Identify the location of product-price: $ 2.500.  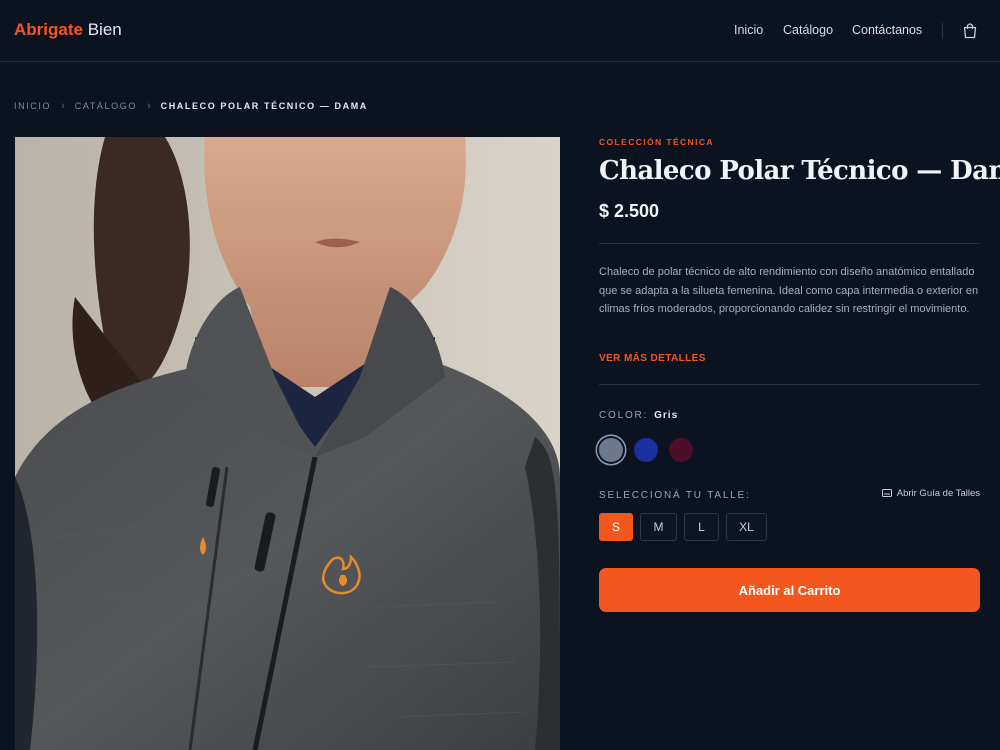
(629, 211).